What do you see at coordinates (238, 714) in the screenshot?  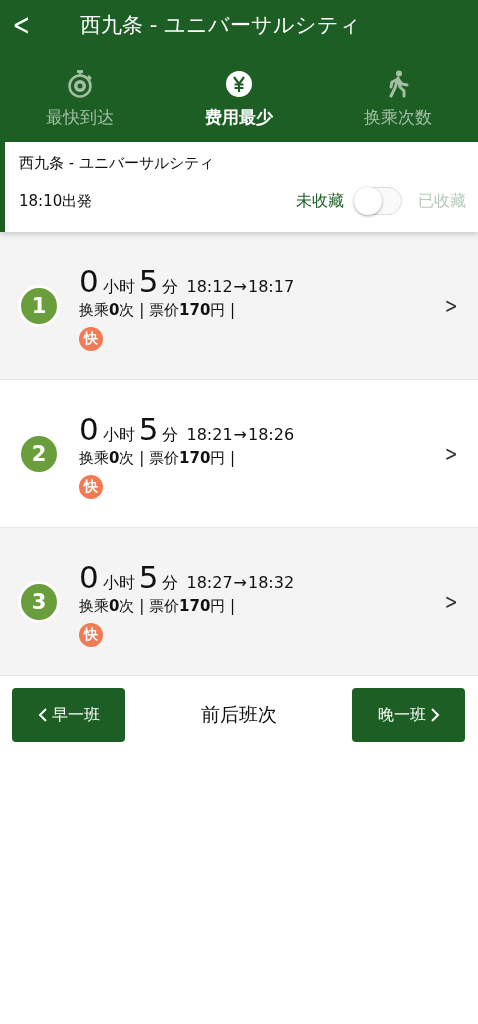 I see `pager-label: 前后班次` at bounding box center [238, 714].